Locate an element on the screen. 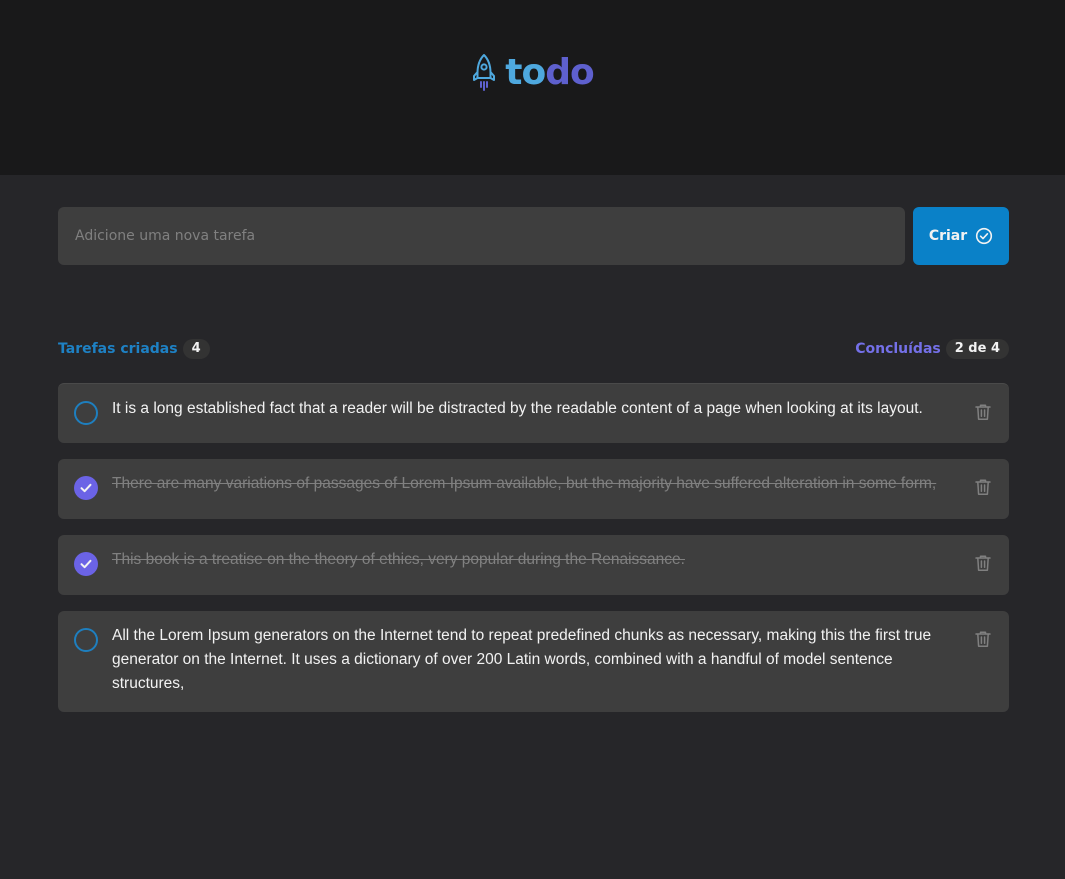  created-tasks-label: Tarefas criadas is located at coordinates (118, 349).